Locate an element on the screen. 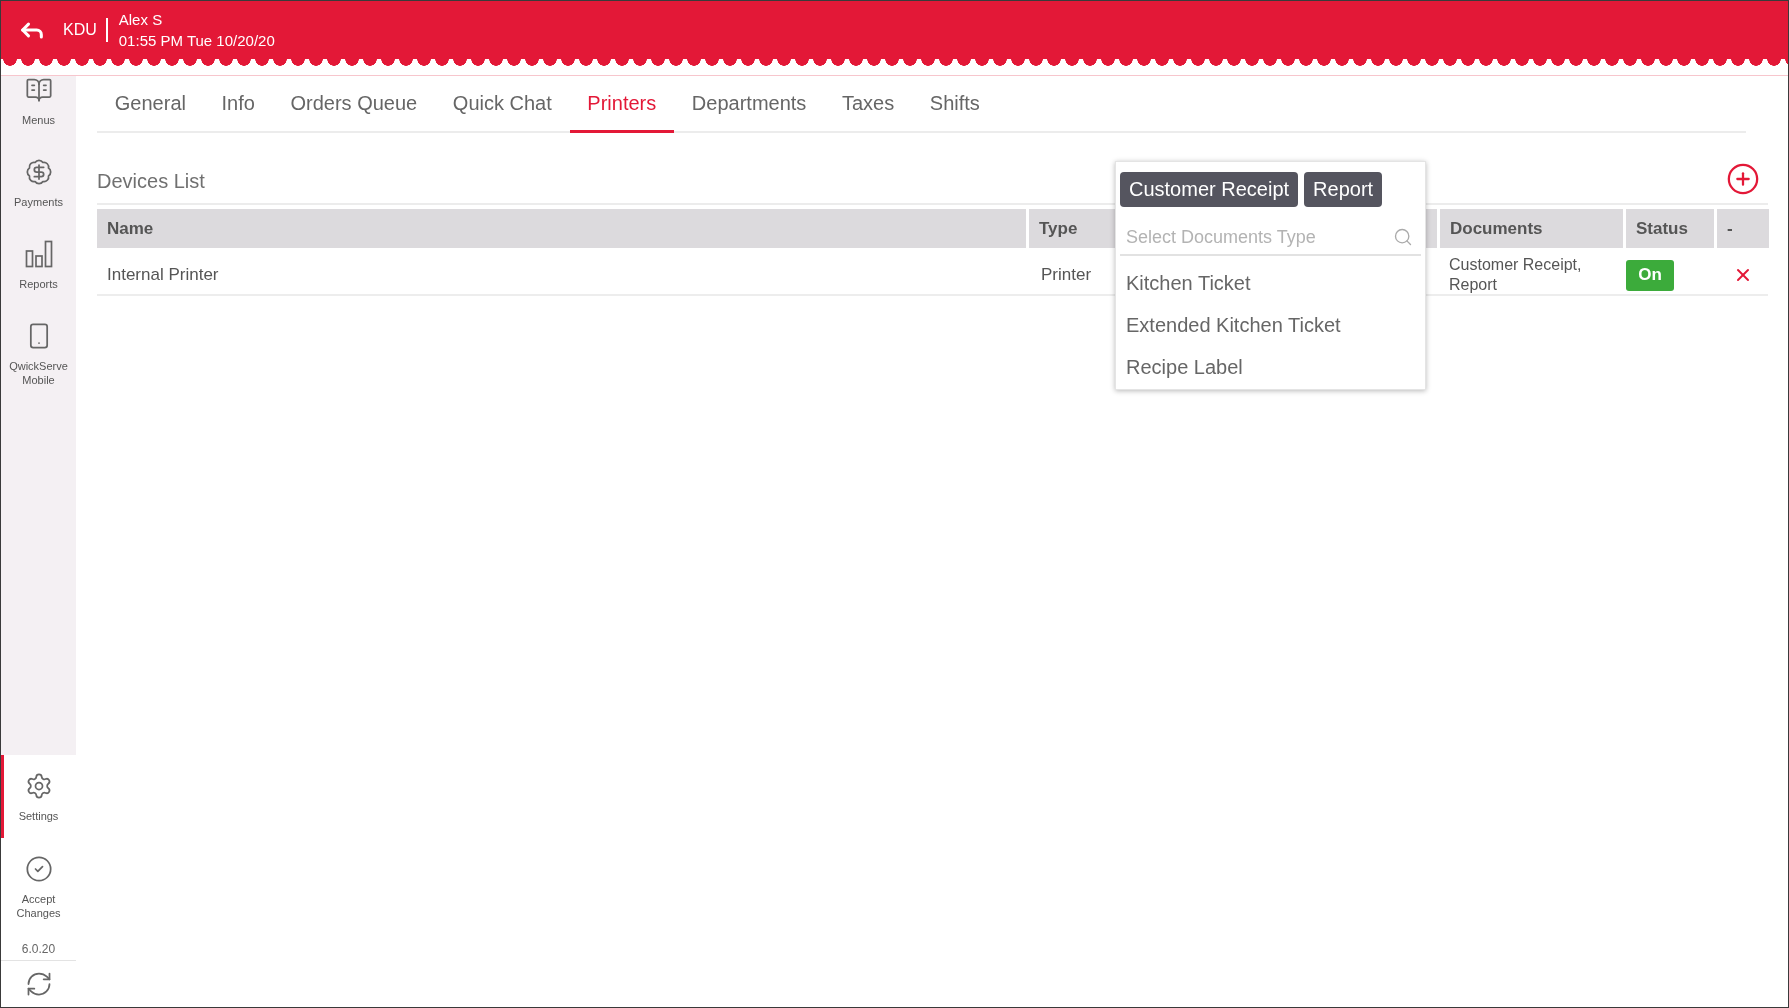 The image size is (1789, 1008). table-cell-text: Printer is located at coordinates (1066, 275).